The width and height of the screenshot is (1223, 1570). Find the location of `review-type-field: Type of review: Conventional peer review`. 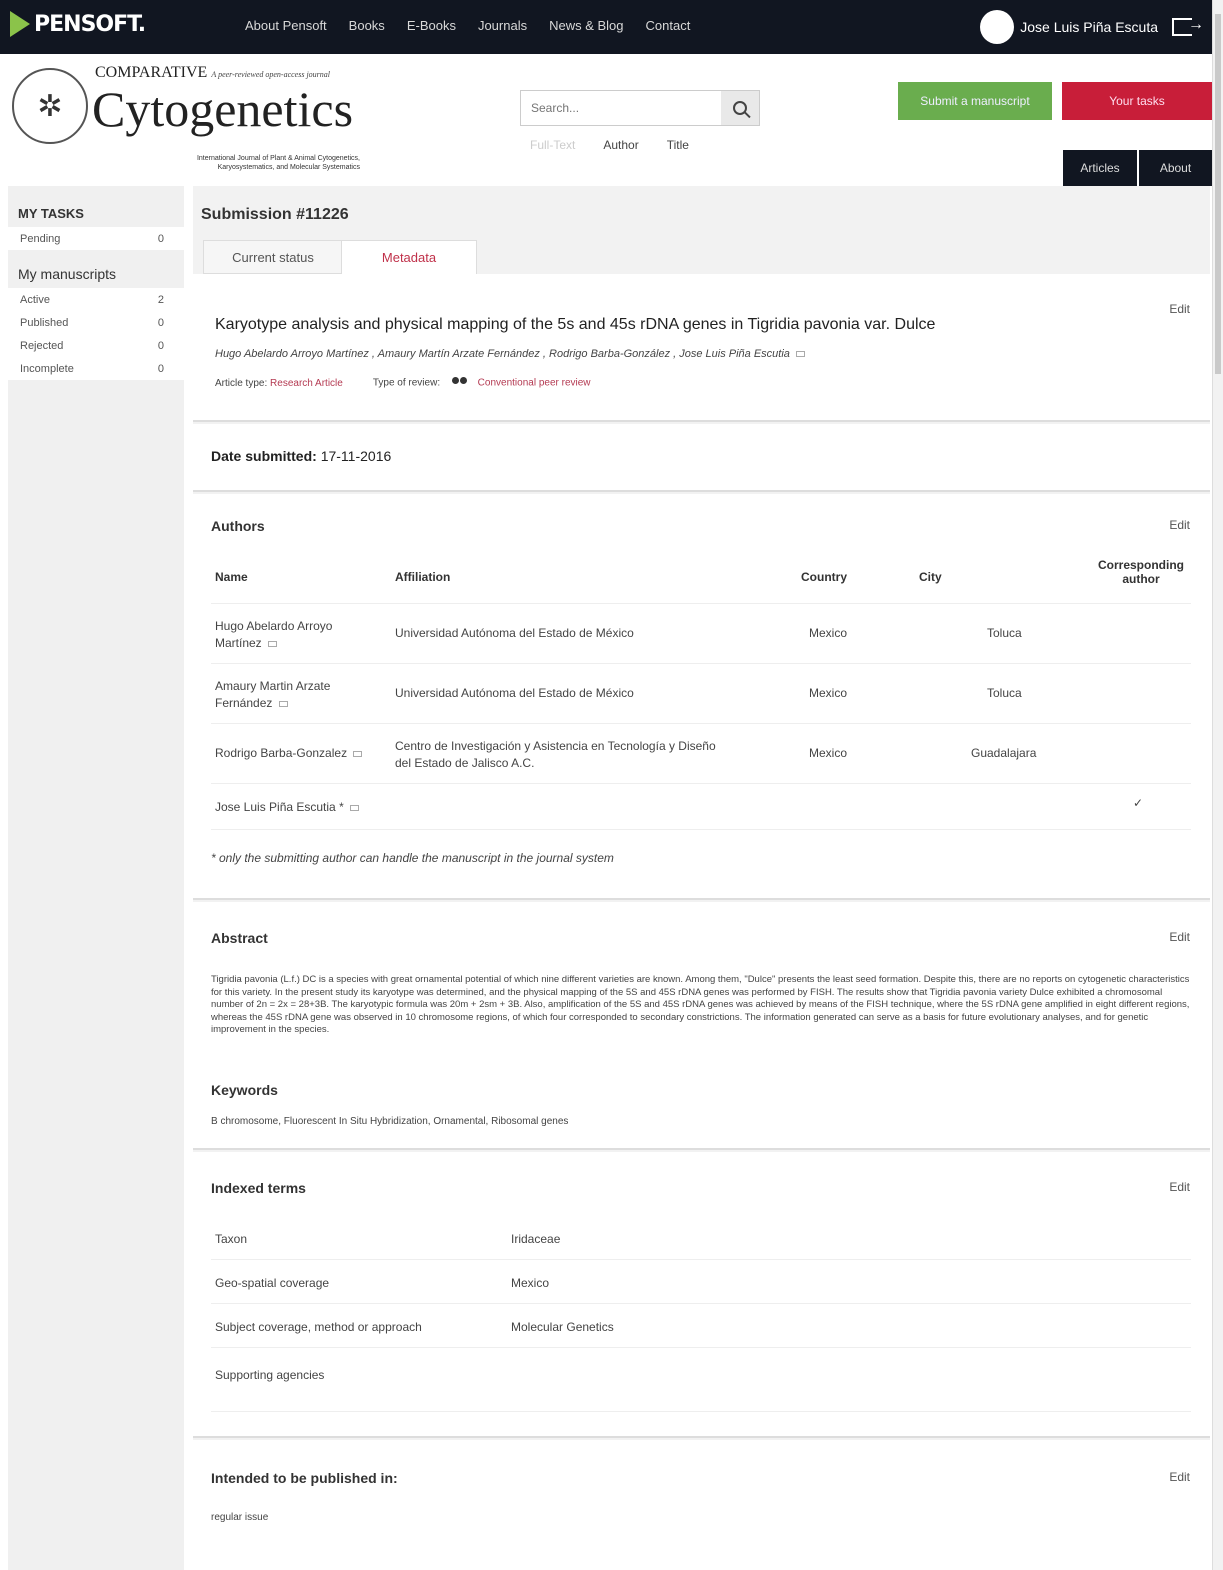

review-type-field: Type of review: Conventional peer review is located at coordinates (482, 383).